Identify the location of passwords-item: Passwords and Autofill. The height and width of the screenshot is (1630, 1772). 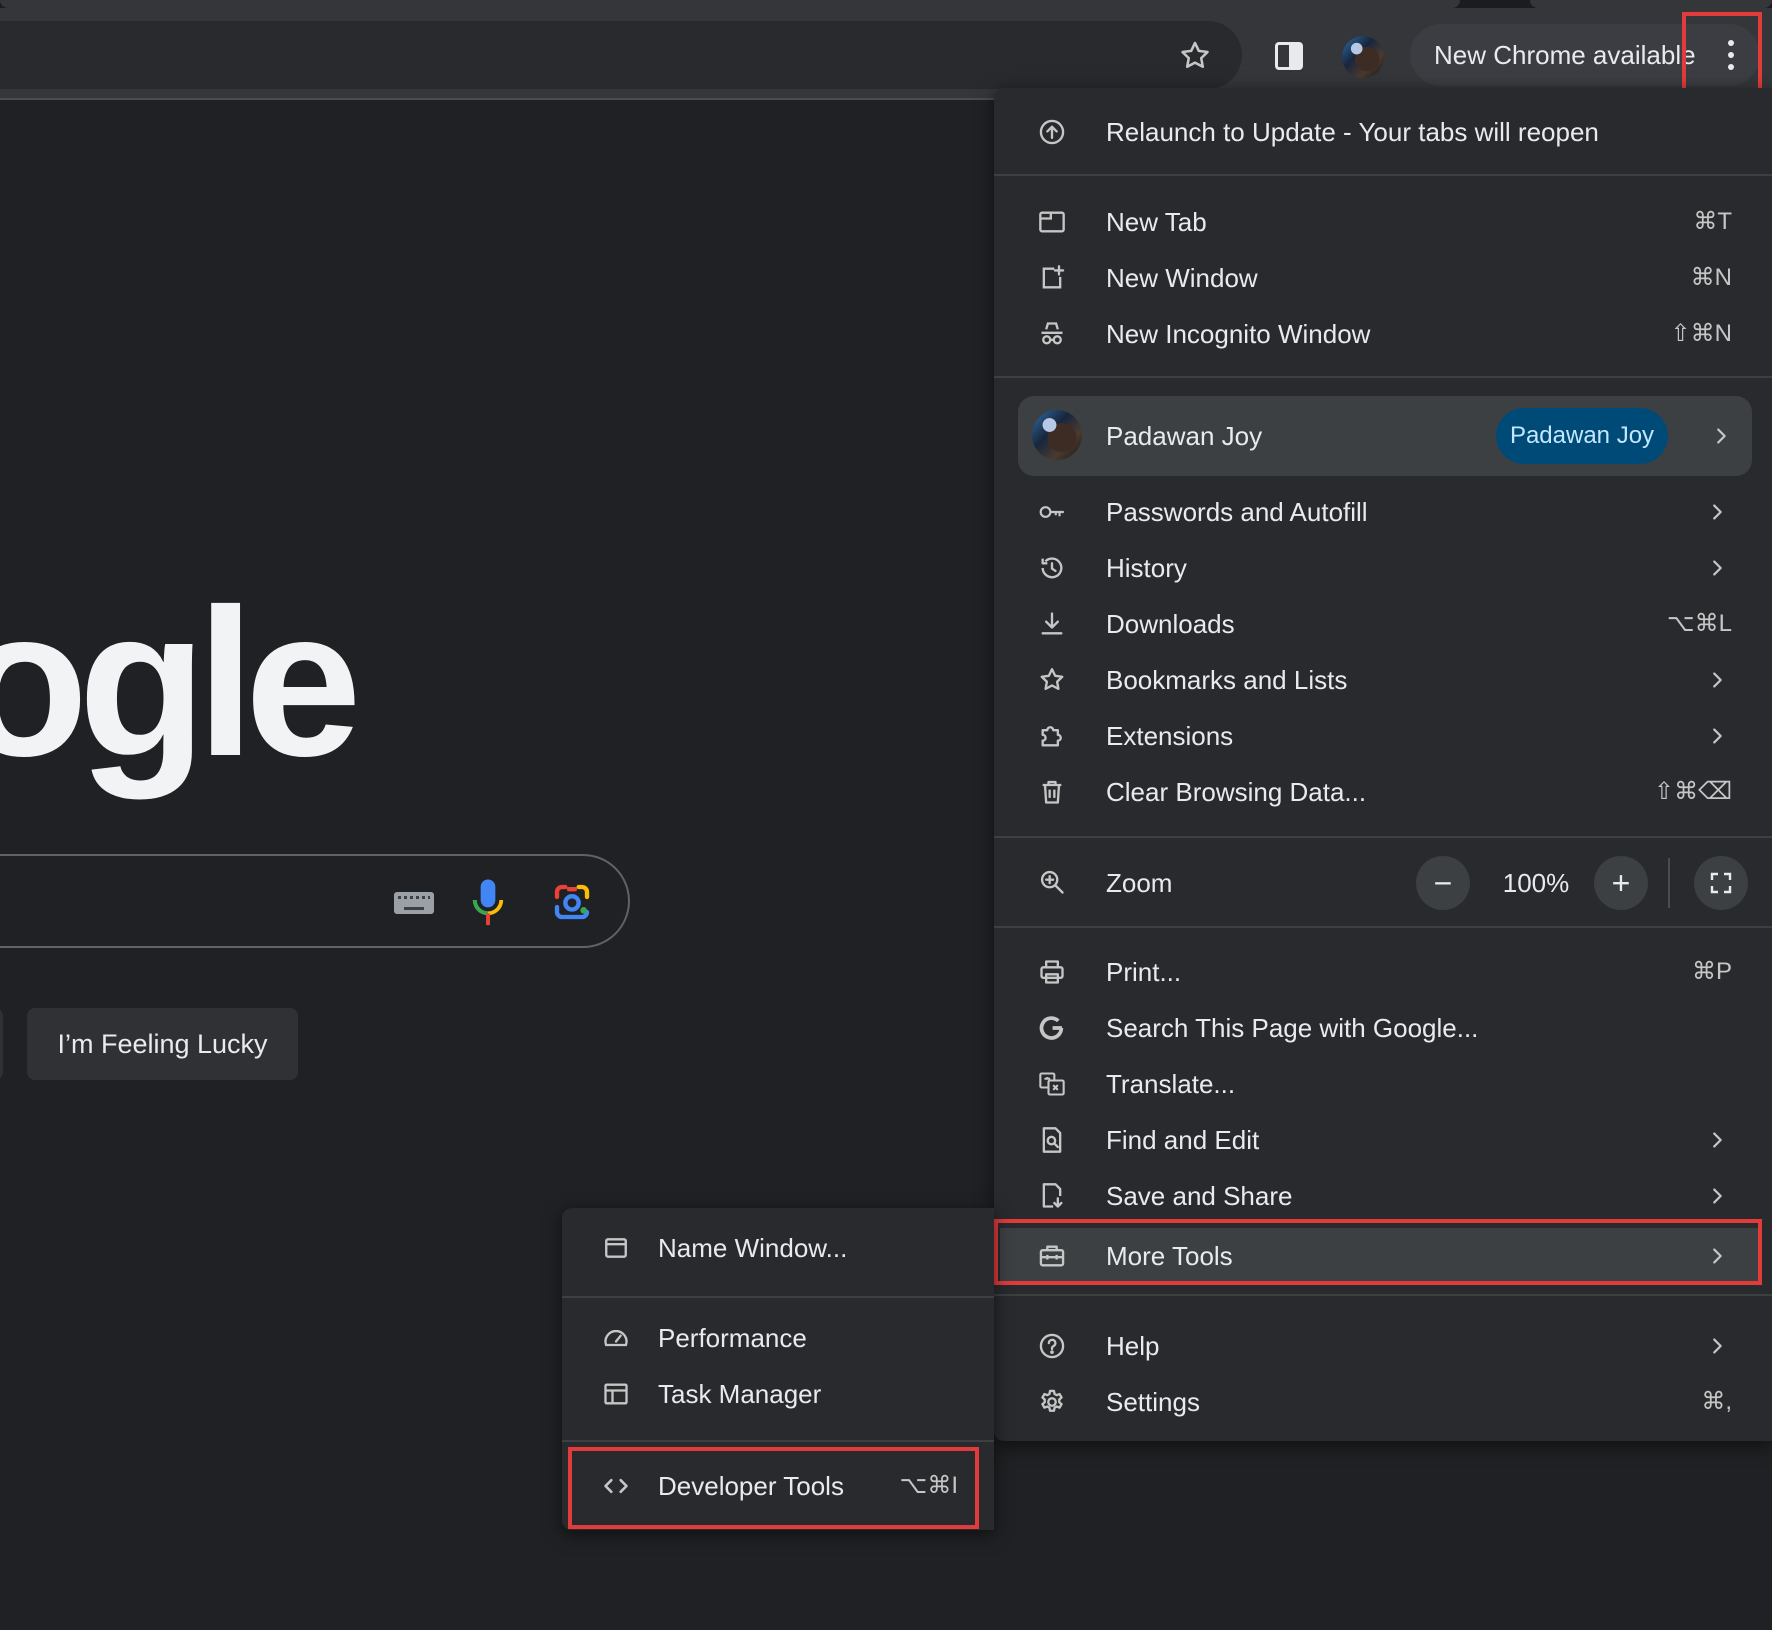
(1383, 512).